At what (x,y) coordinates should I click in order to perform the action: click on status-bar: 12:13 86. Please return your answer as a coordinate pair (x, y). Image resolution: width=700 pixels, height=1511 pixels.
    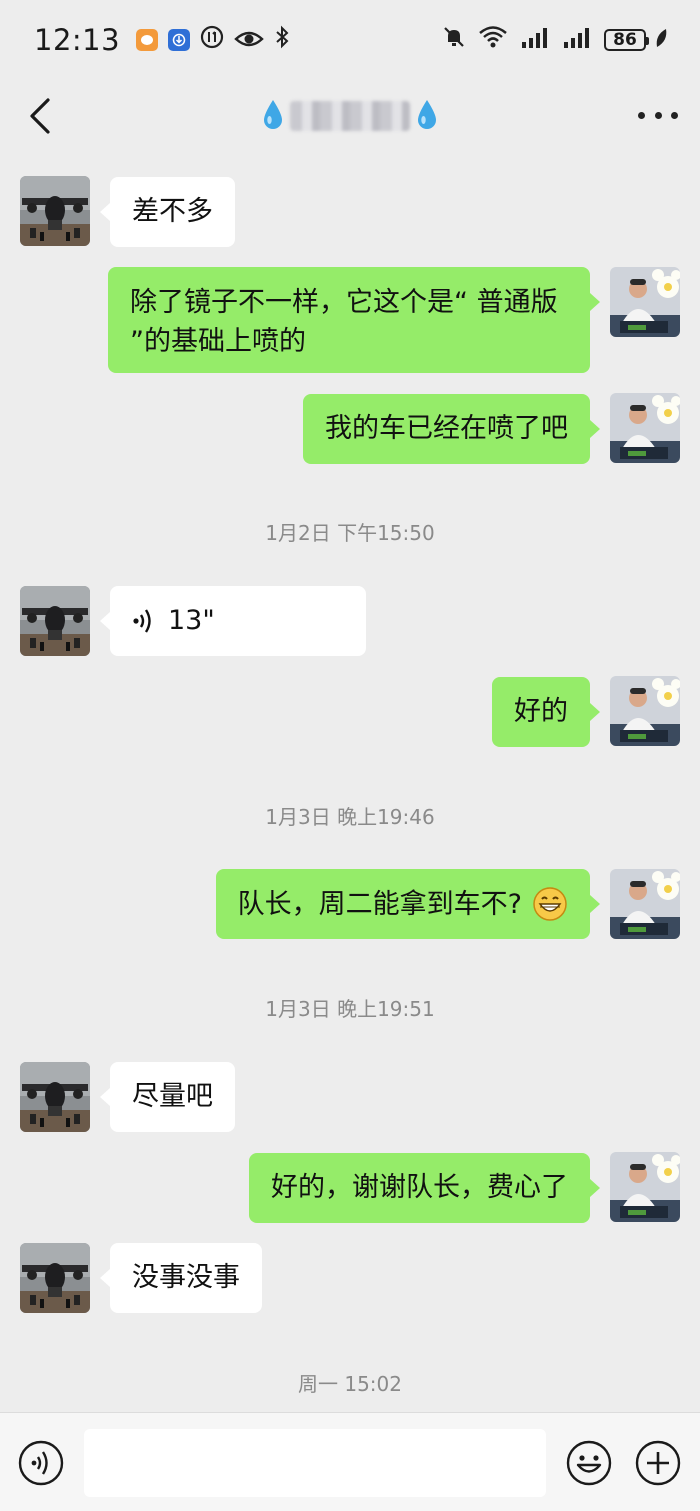
    Looking at the image, I should click on (350, 40).